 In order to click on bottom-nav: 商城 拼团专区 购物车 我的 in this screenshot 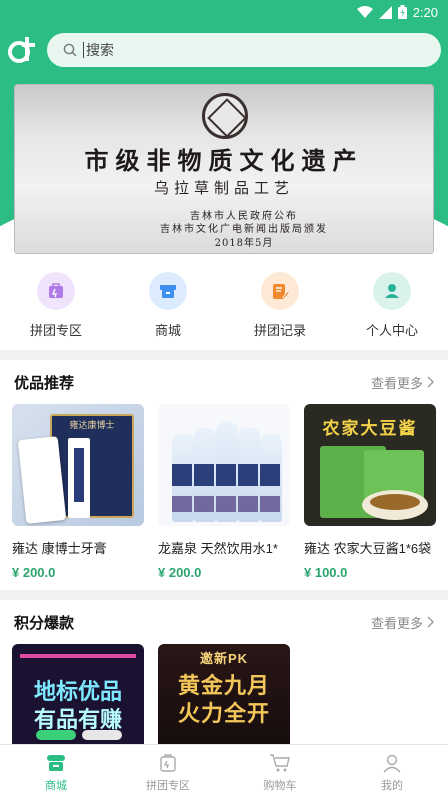, I will do `click(224, 772)`.